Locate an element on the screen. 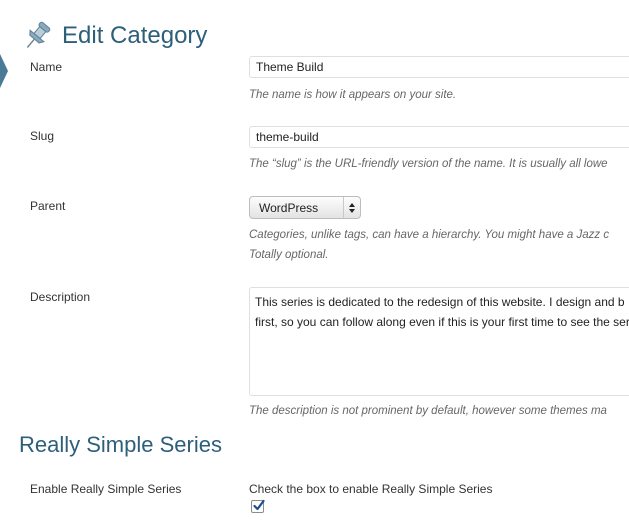  name-description: The name is how it appears on your site. is located at coordinates (353, 95).